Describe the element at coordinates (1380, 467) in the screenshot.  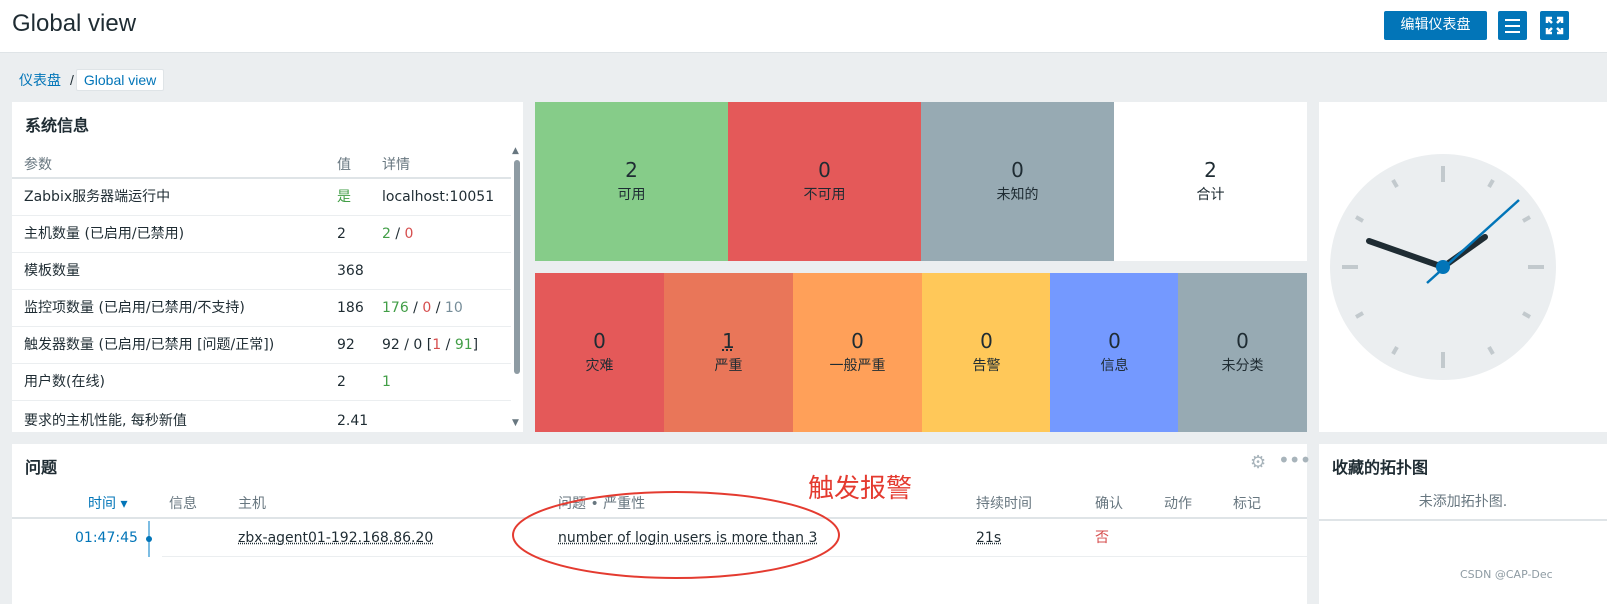
I see `favorite-maps-title: 收藏的拓扑图` at that location.